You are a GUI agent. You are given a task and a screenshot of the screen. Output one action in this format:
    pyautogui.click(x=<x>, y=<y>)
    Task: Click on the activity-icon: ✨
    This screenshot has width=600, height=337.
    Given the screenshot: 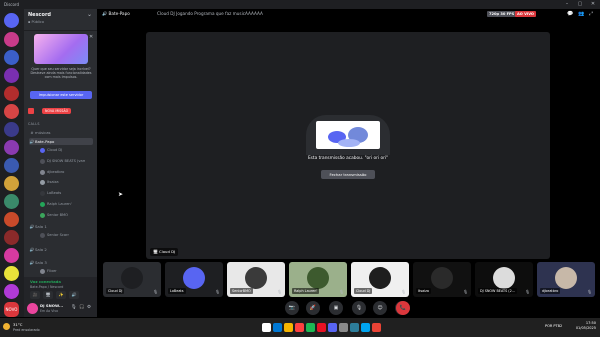 What is the action you would take?
    pyautogui.click(x=61, y=295)
    